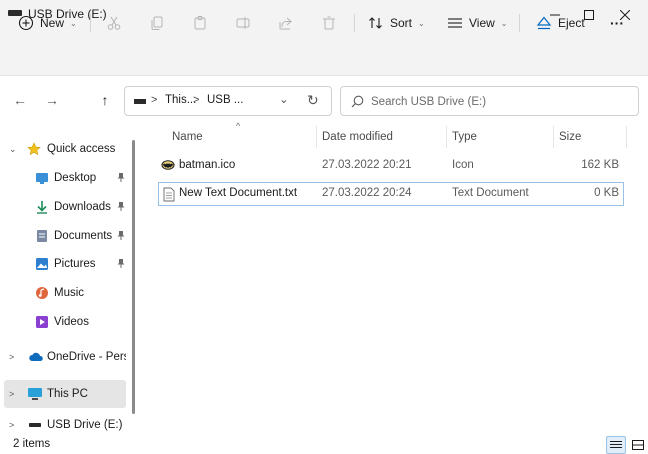 The width and height of the screenshot is (648, 454). I want to click on batman-icon, so click(168, 166).